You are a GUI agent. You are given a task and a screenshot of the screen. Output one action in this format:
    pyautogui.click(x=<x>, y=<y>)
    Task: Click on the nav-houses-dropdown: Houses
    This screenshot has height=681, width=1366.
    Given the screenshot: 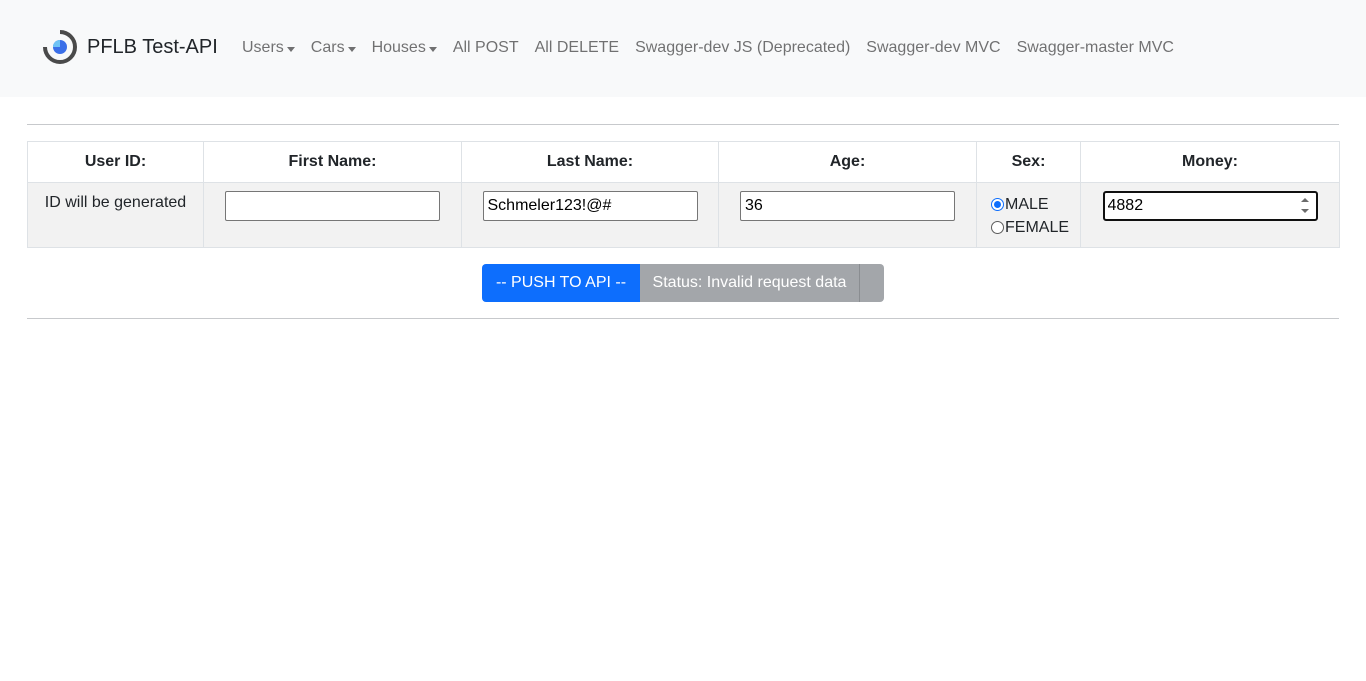 What is the action you would take?
    pyautogui.click(x=404, y=48)
    